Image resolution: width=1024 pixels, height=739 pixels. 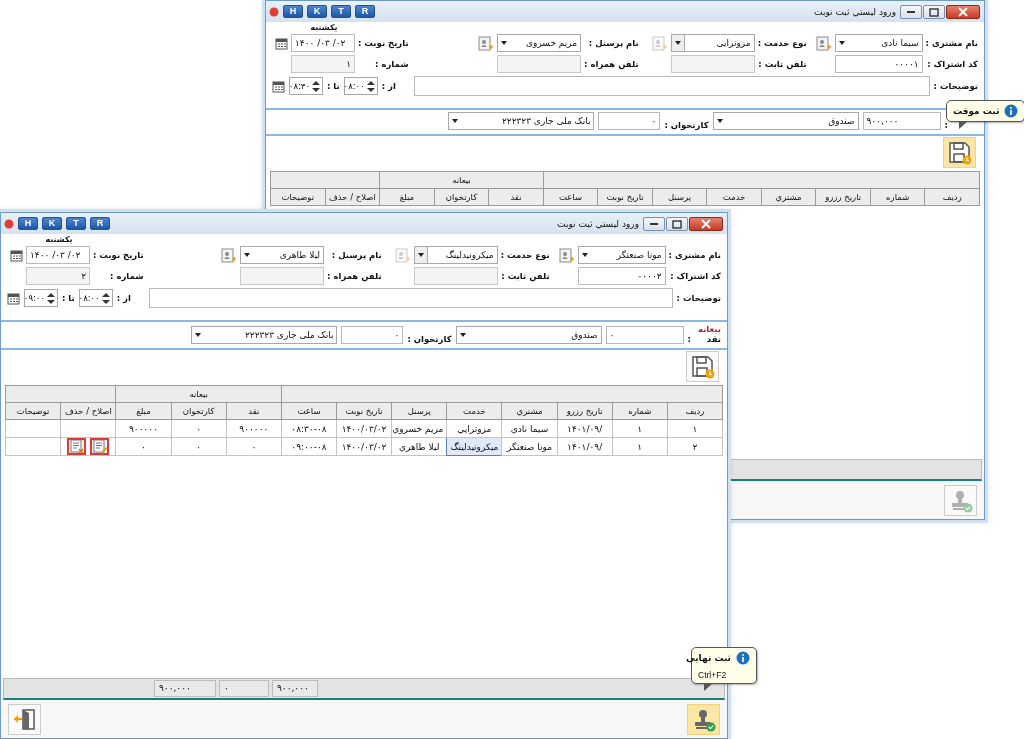 What do you see at coordinates (41, 298) in the screenshot?
I see `to-time-spinner: ۰۹:۰۰` at bounding box center [41, 298].